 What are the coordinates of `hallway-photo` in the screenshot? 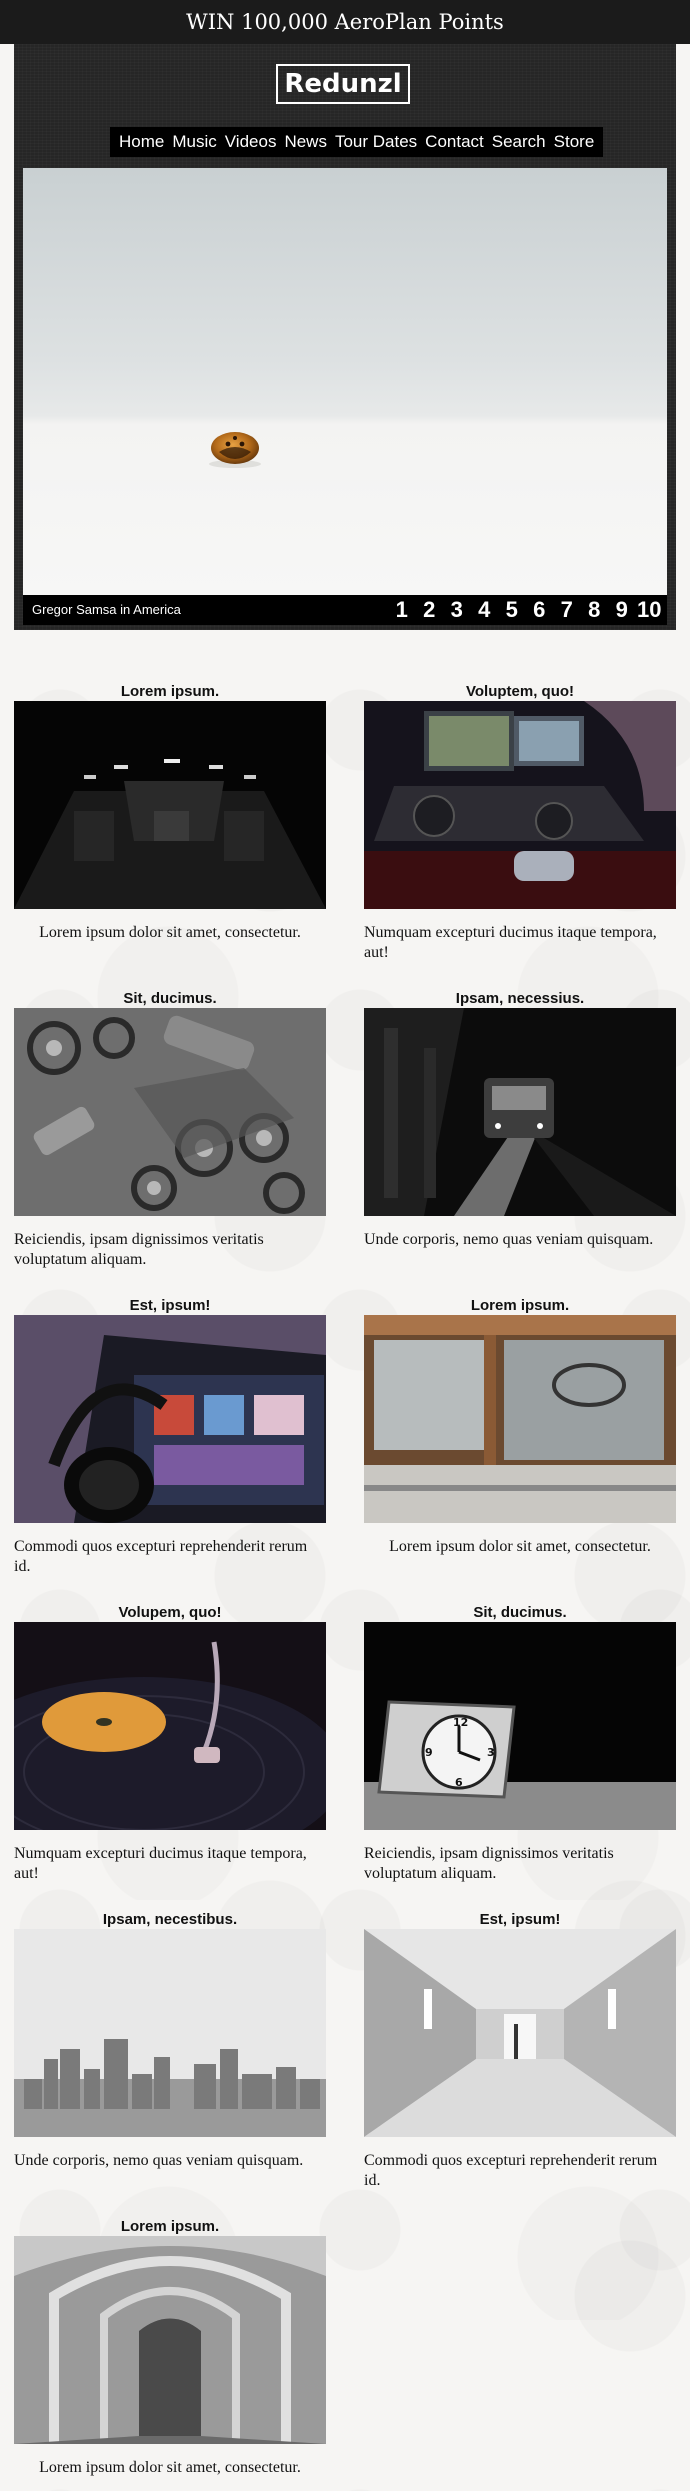 It's located at (520, 2033).